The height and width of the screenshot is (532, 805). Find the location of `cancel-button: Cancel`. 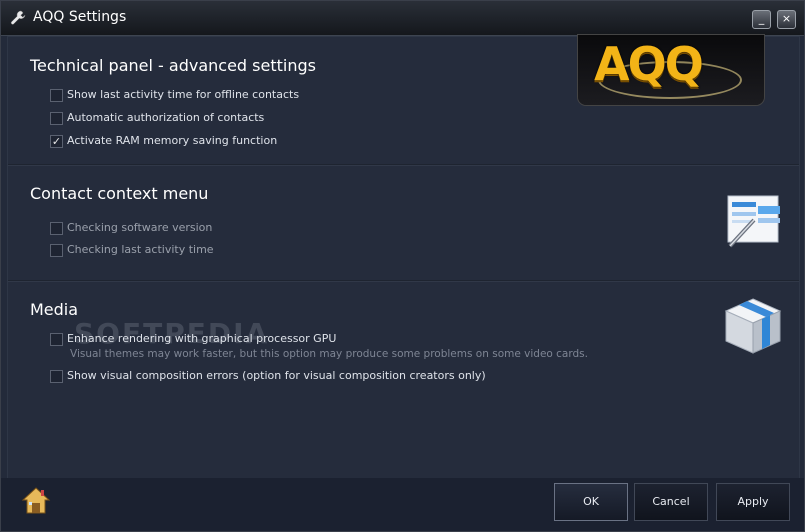

cancel-button: Cancel is located at coordinates (671, 502).